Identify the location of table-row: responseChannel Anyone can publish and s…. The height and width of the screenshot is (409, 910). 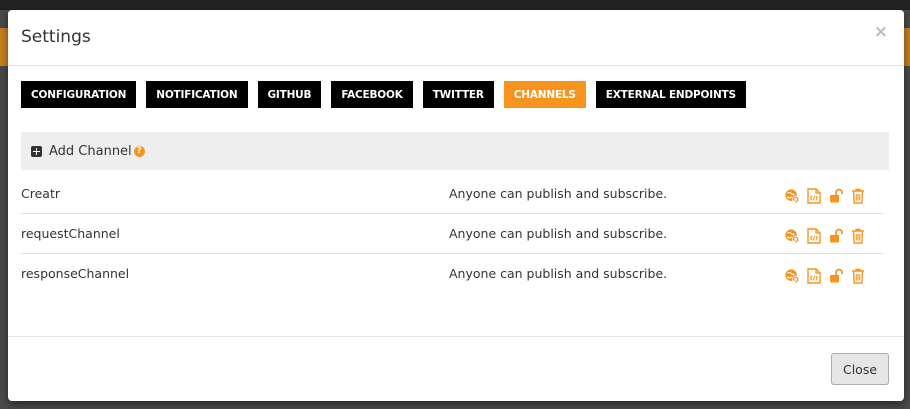
(452, 274).